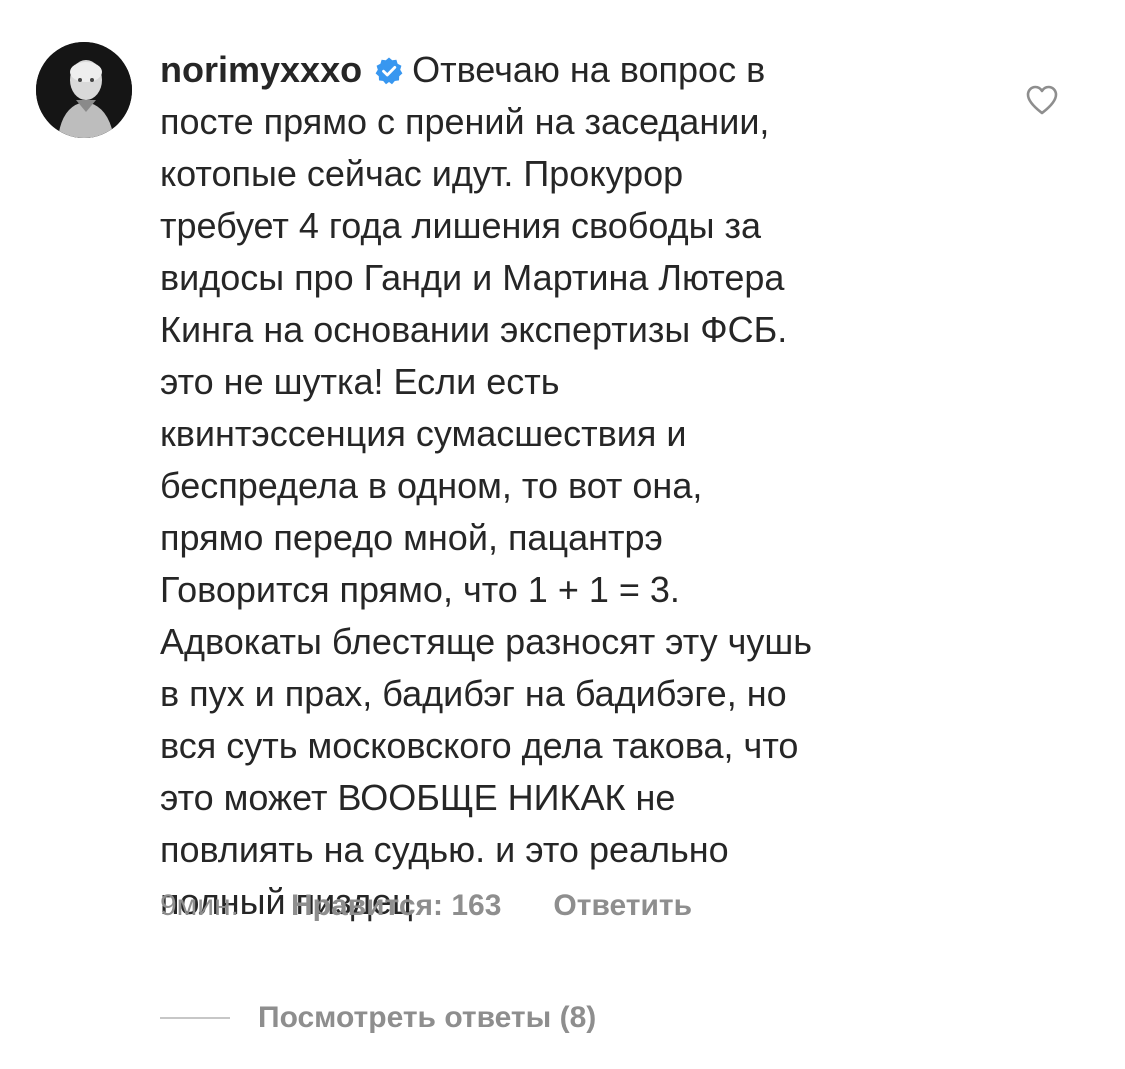 This screenshot has height=1069, width=1125. What do you see at coordinates (422, 173) in the screenshot?
I see `comment-text-line: котопые сейчас идут. Прокурор` at bounding box center [422, 173].